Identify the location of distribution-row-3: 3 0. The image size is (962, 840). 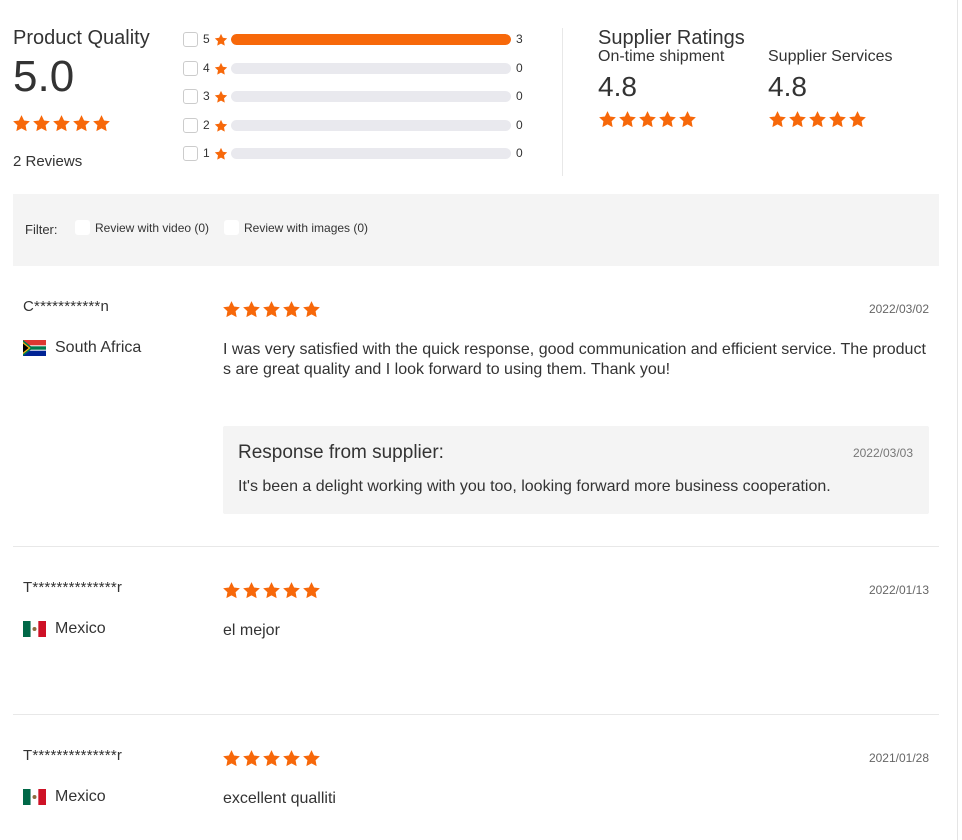
(355, 101).